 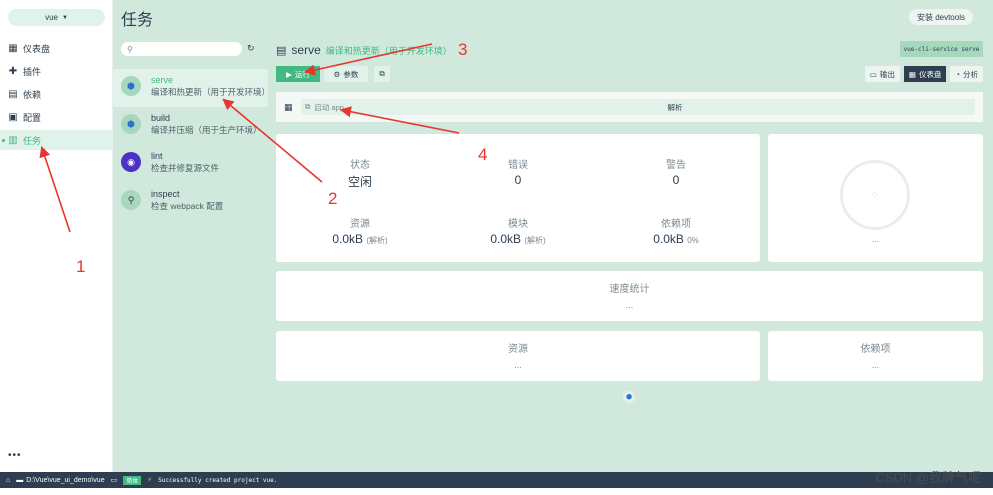 I want to click on task-item-lint: ◉ lint 检查并修复源文件, so click(x=190, y=164).